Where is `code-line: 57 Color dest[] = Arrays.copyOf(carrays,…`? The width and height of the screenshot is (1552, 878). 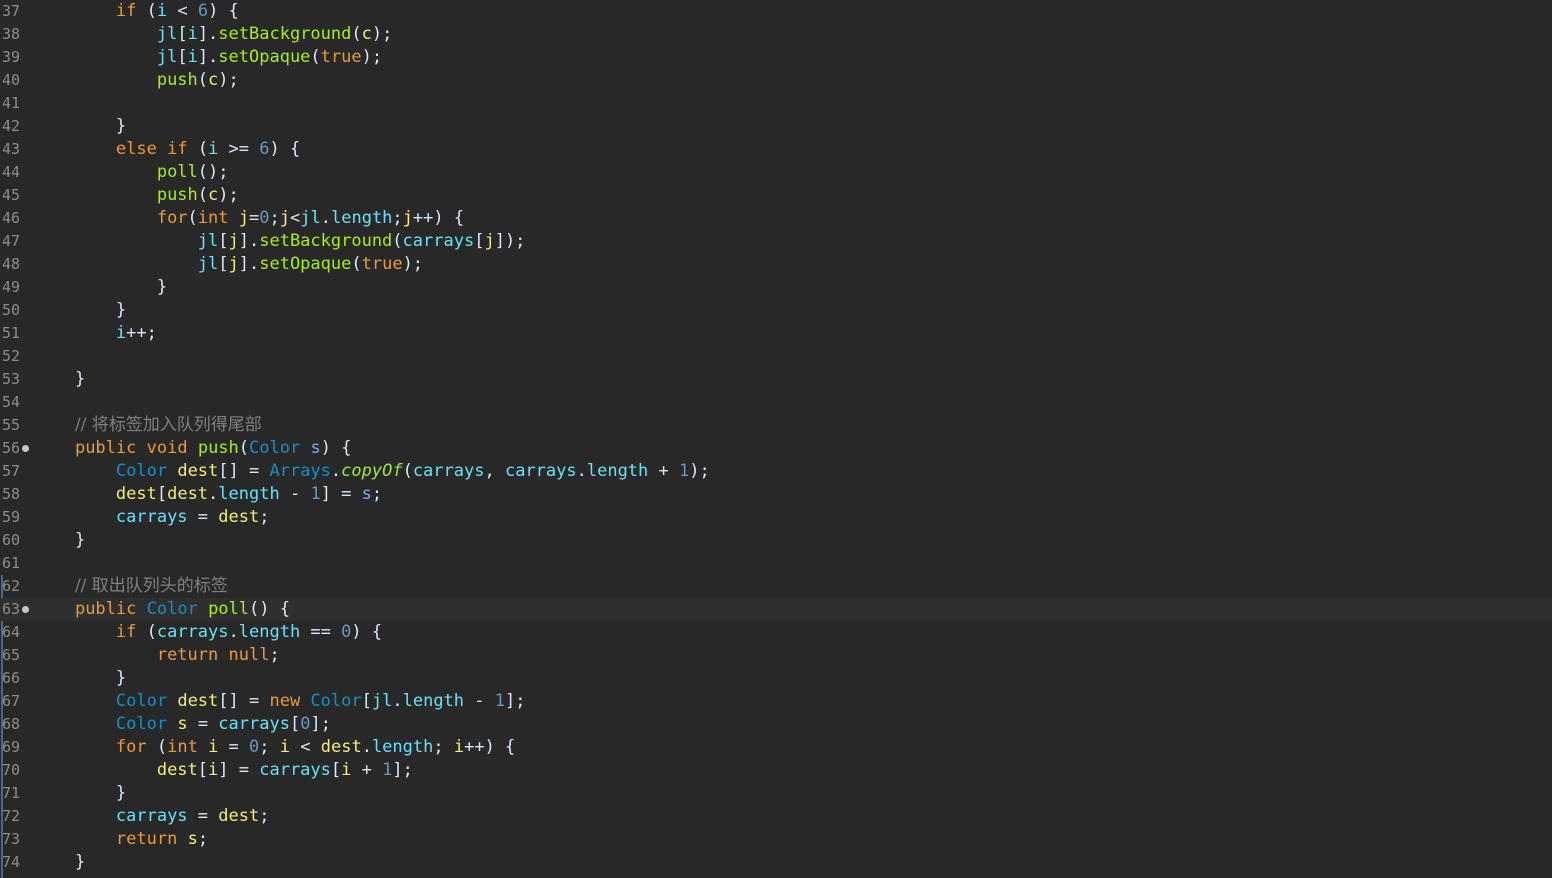
code-line: 57 Color dest[] = Arrays.copyOf(carrays,… is located at coordinates (776, 471).